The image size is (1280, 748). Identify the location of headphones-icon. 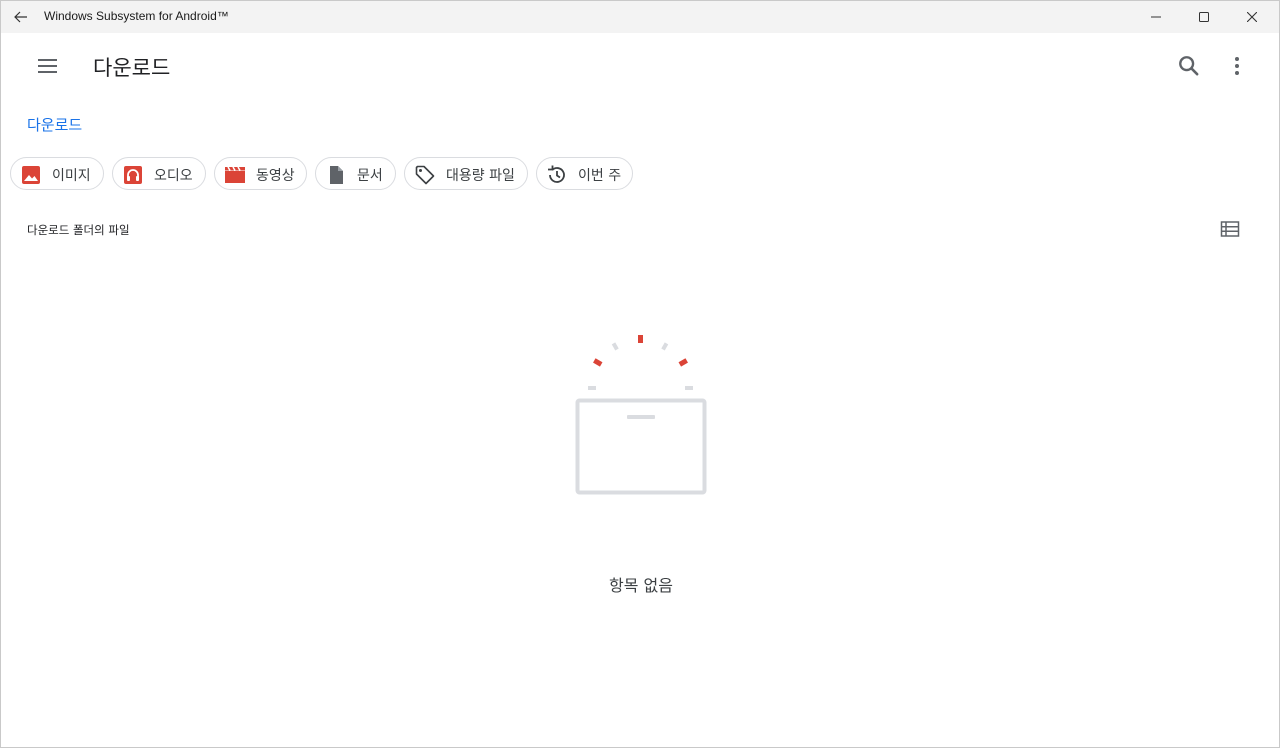
(133, 175).